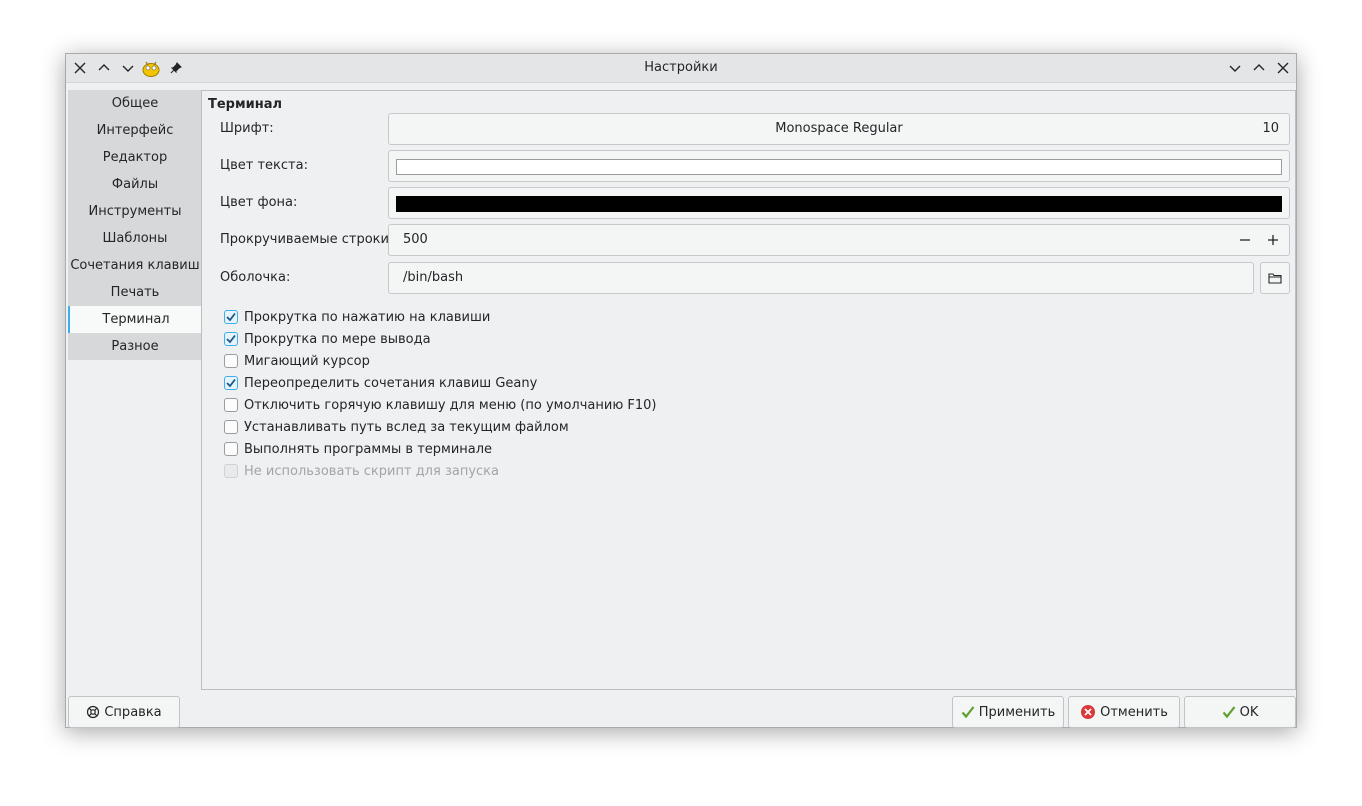  I want to click on checkbox-label: Переопределить сочетания клавиш Geany, so click(391, 383).